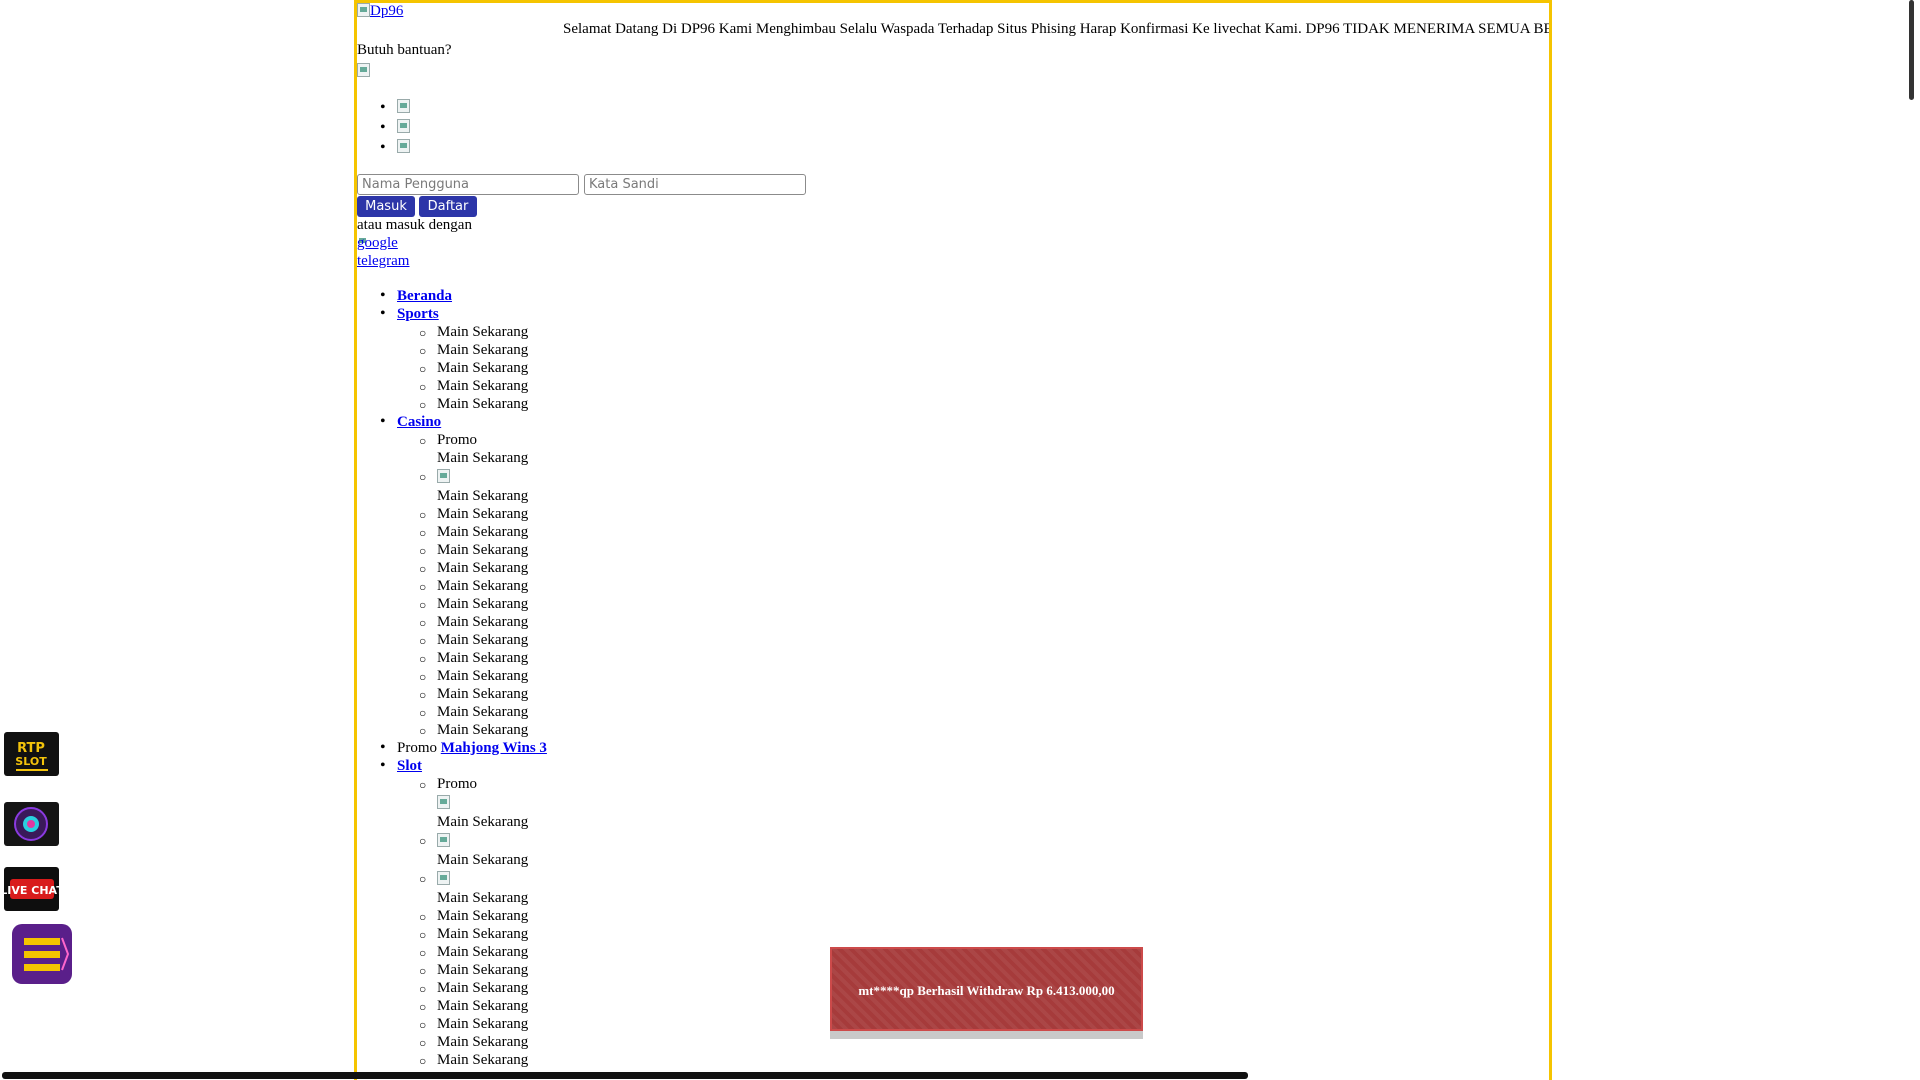  Describe the element at coordinates (47, 954) in the screenshot. I see `hamburger-icon` at that location.